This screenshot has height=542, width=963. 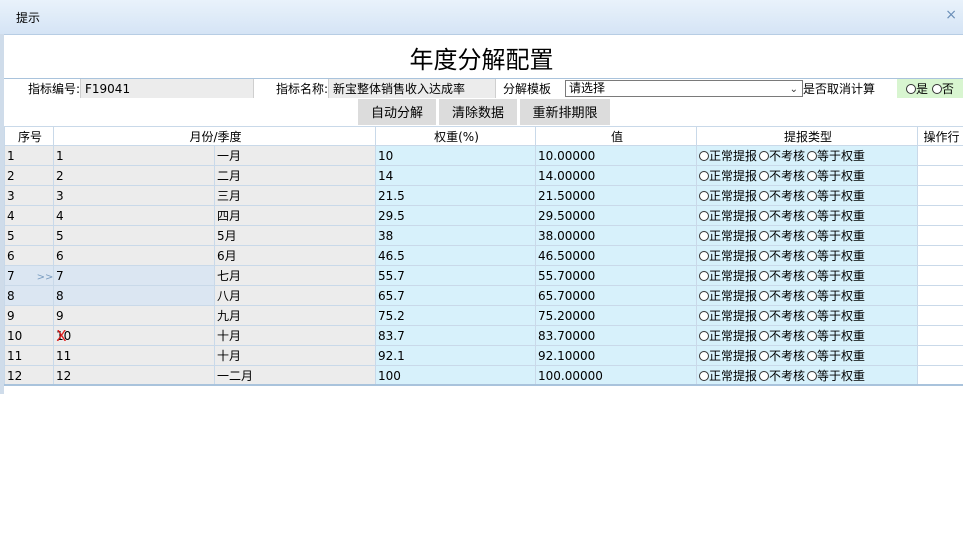 What do you see at coordinates (456, 355) in the screenshot?
I see `cell-weight: 92.1` at bounding box center [456, 355].